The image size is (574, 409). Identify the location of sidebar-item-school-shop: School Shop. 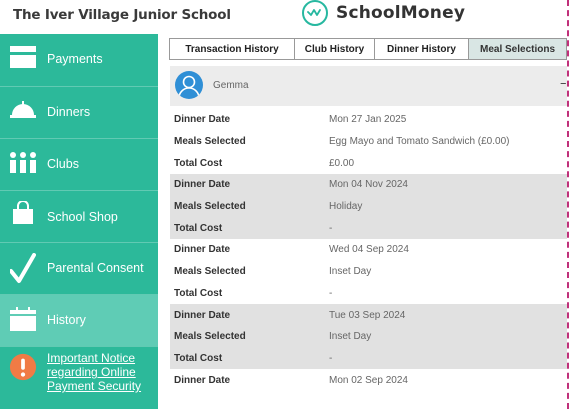
(79, 216).